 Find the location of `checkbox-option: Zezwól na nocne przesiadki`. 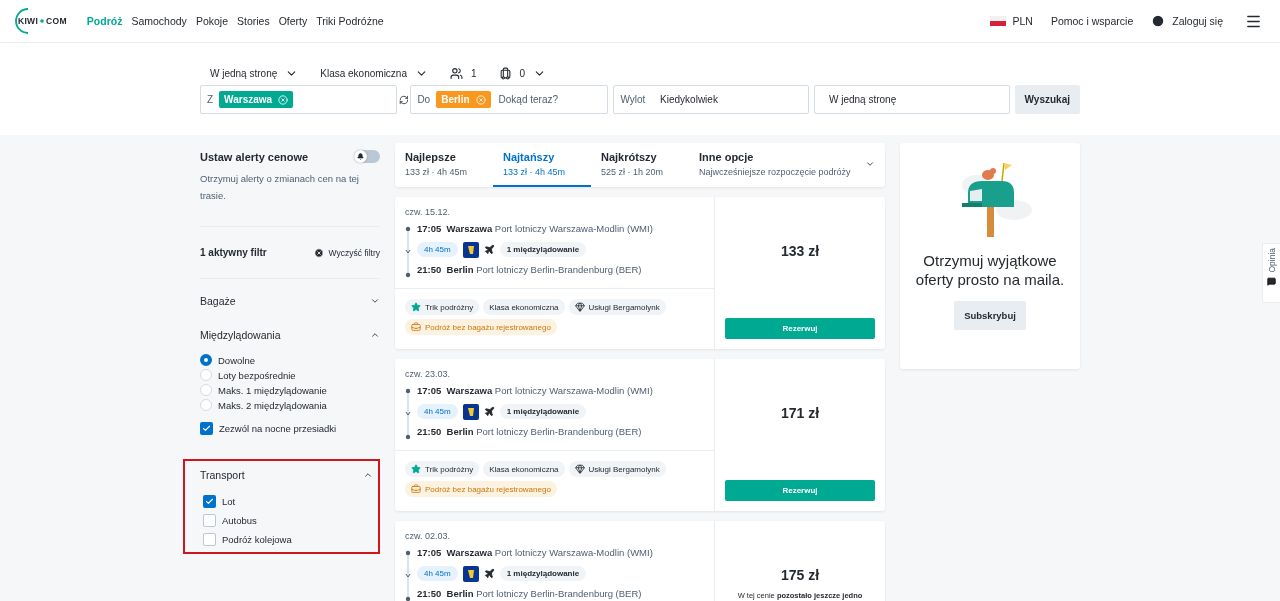

checkbox-option: Zezwól na nocne przesiadki is located at coordinates (290, 428).